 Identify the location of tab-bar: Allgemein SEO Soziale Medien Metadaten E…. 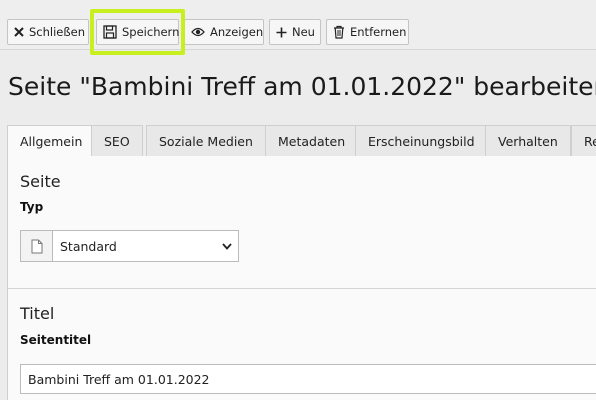
(301, 141).